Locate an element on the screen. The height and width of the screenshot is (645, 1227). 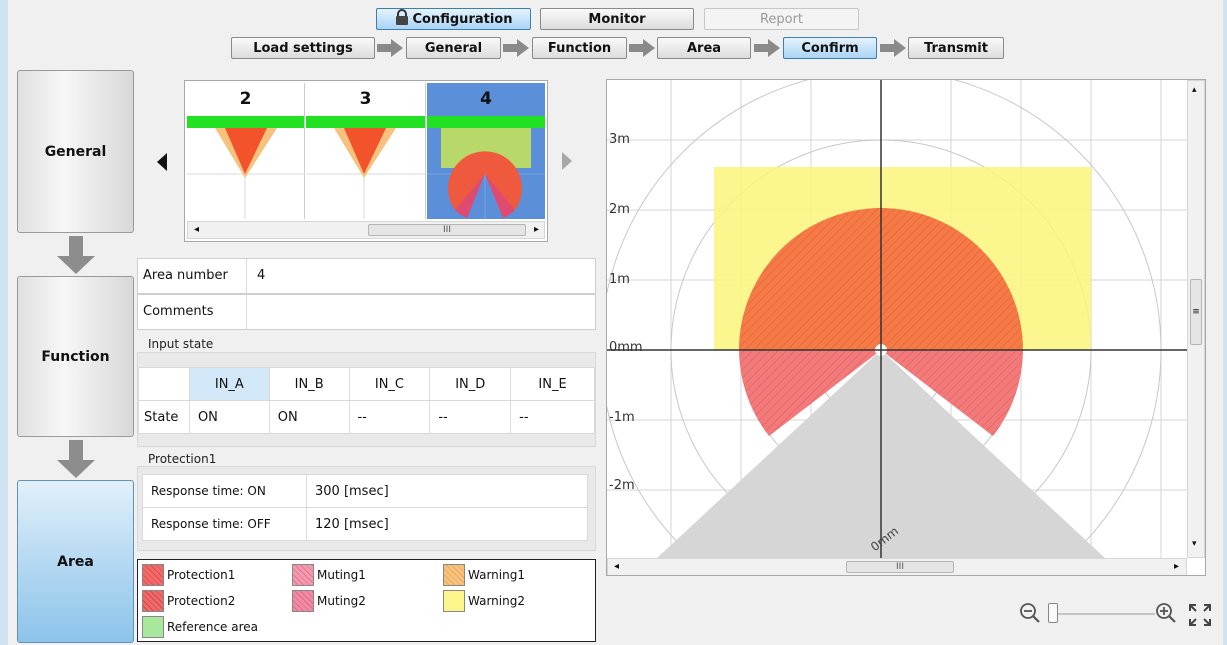
state-row-label: State is located at coordinates (164, 417).